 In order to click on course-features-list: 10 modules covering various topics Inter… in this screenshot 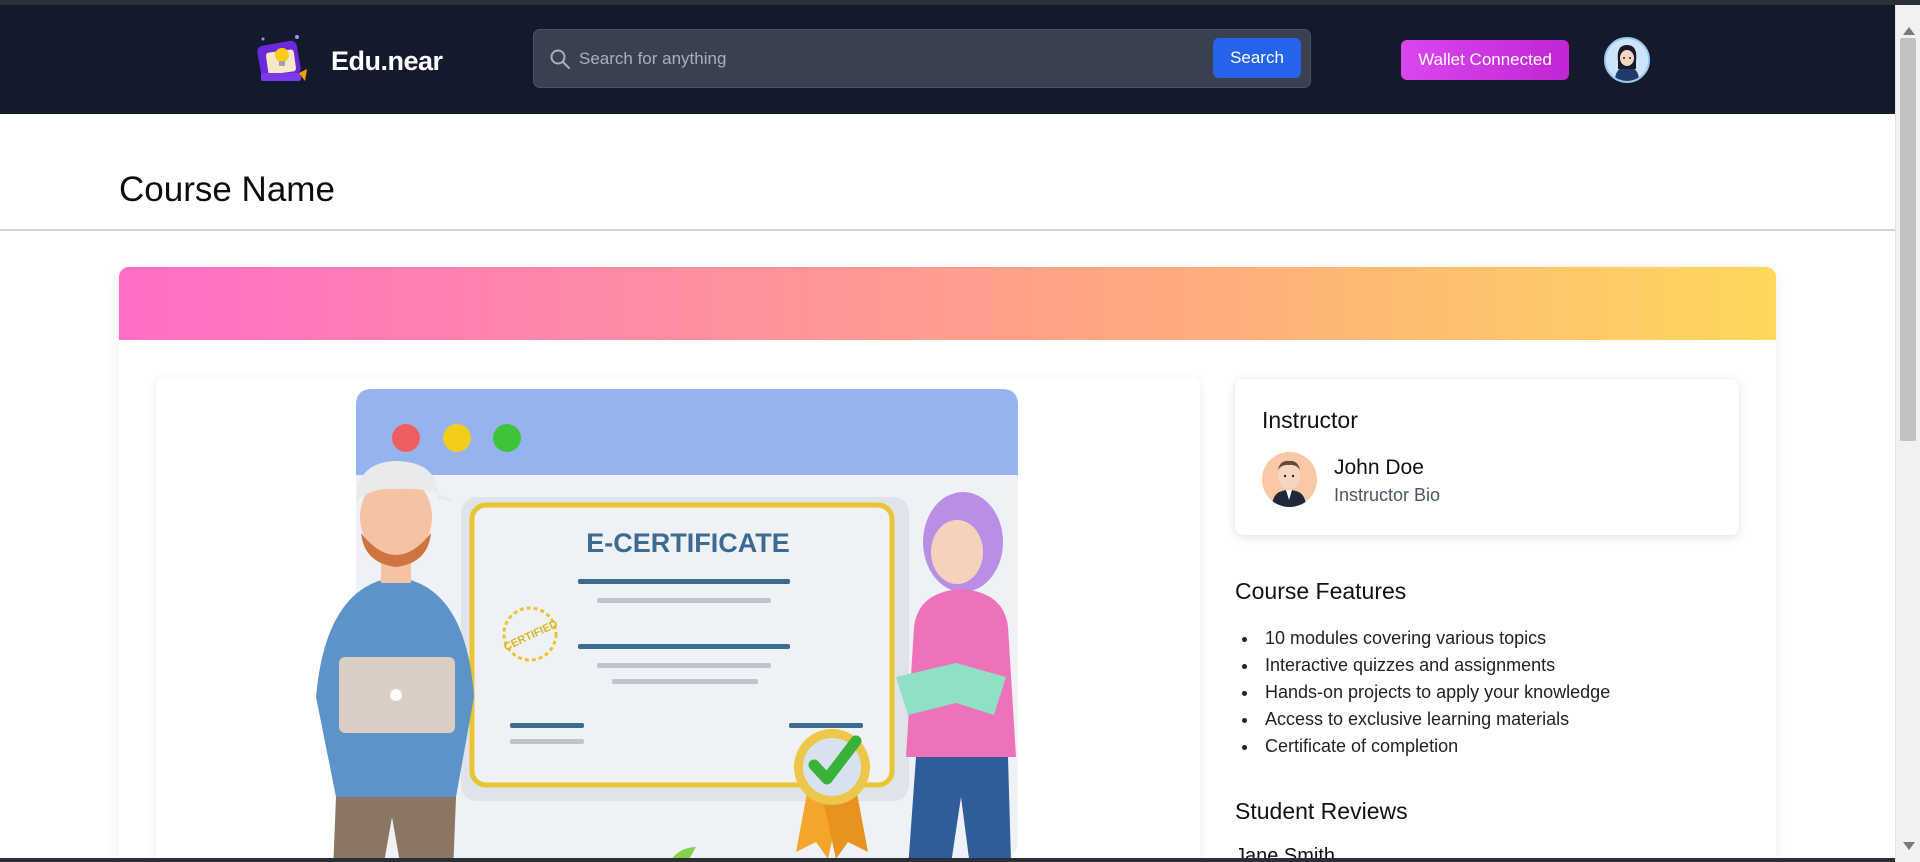, I will do `click(1434, 692)`.